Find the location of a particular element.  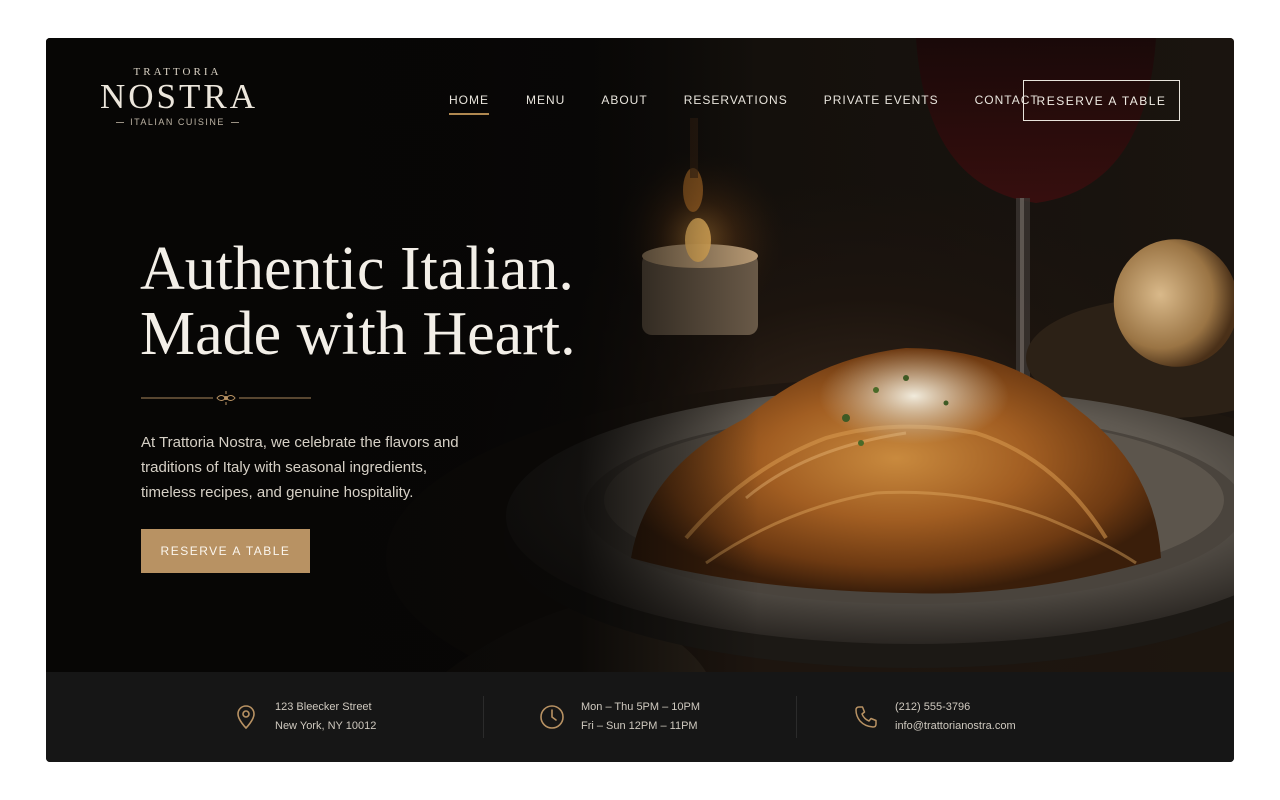

nav-item-home: HOME is located at coordinates (469, 104).